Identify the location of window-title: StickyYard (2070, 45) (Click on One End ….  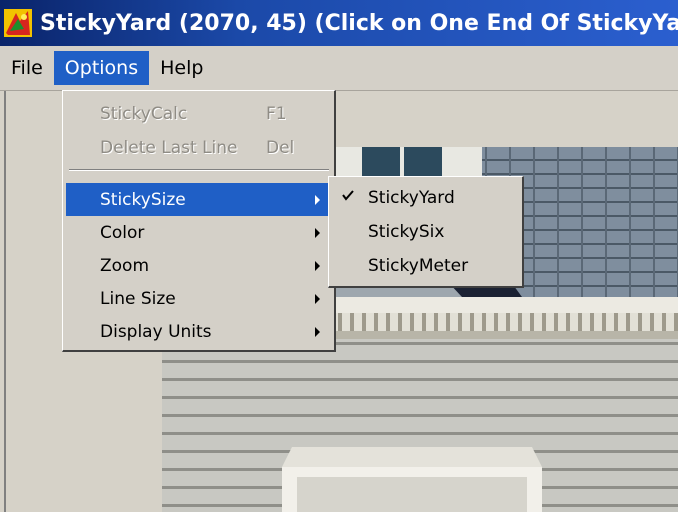
(359, 23).